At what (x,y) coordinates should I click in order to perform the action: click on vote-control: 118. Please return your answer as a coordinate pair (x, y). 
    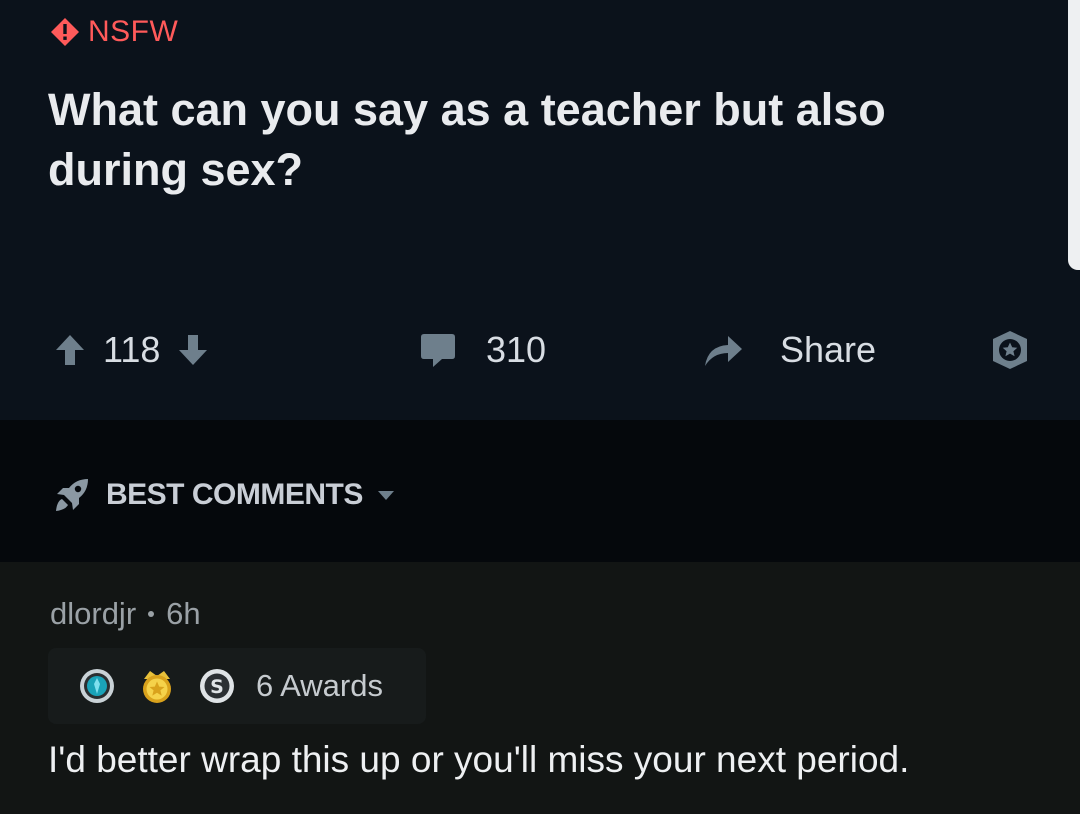
    Looking at the image, I should click on (131, 350).